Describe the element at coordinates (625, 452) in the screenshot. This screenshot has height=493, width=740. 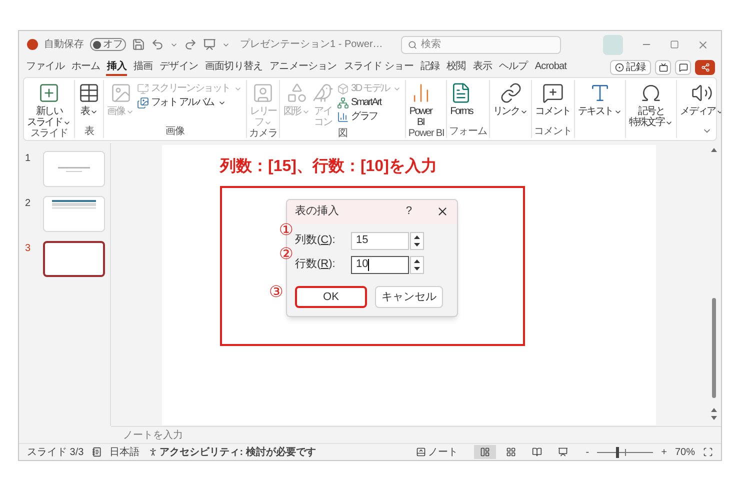
I see `zoom-slider` at that location.